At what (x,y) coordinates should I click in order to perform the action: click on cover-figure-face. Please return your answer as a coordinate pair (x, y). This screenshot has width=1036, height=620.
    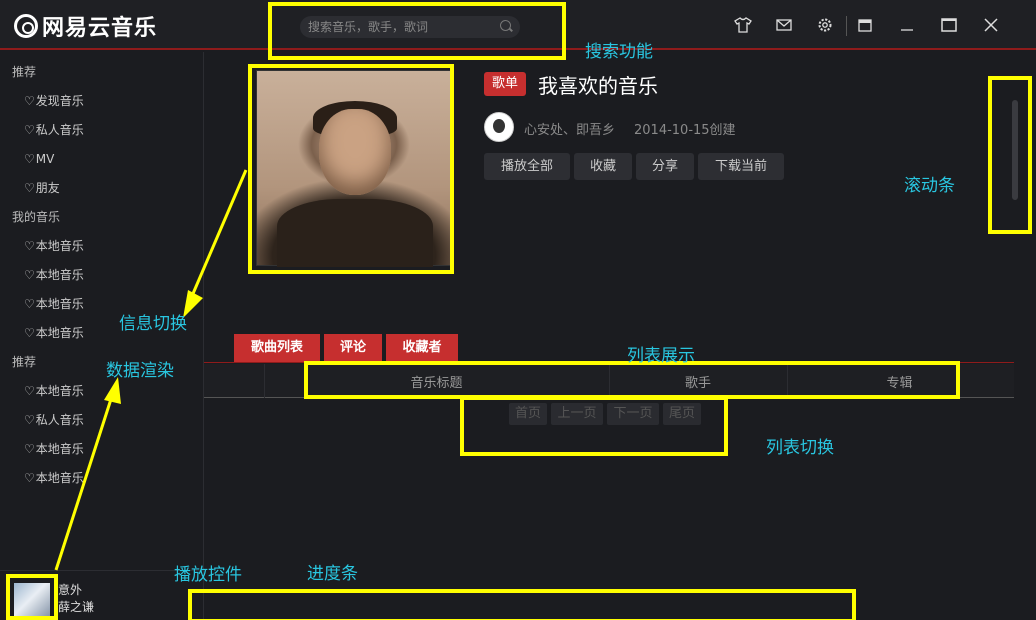
    Looking at the image, I should click on (355, 152).